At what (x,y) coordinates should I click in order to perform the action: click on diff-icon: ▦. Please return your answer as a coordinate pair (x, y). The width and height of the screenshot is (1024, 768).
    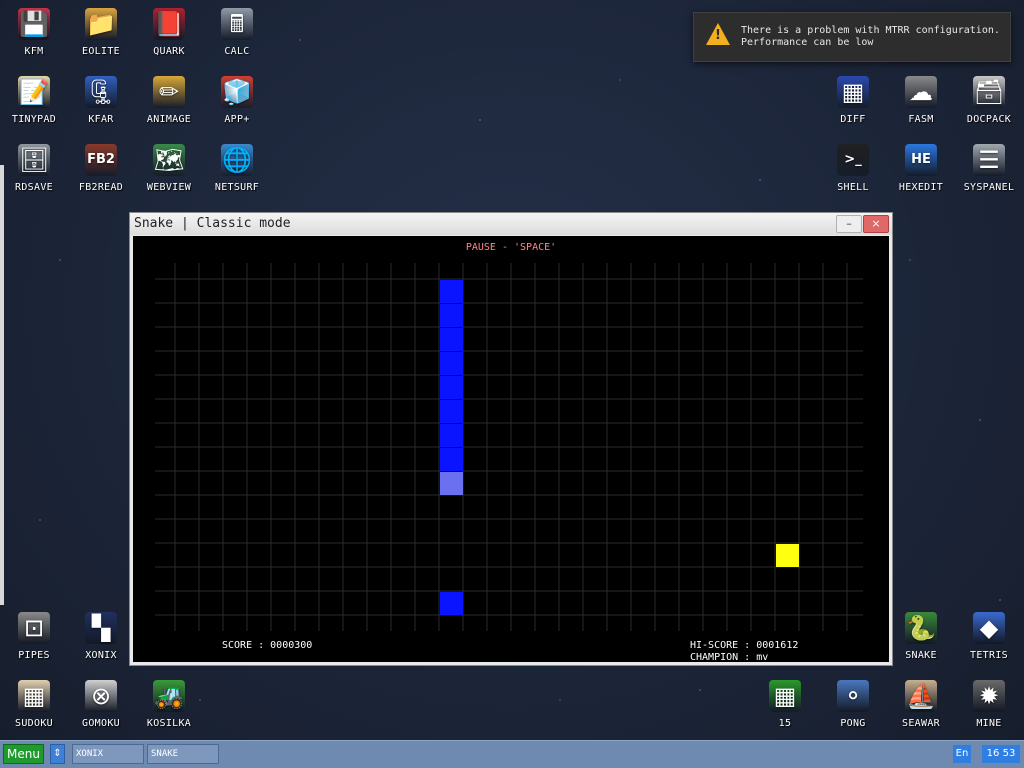
    Looking at the image, I should click on (853, 92).